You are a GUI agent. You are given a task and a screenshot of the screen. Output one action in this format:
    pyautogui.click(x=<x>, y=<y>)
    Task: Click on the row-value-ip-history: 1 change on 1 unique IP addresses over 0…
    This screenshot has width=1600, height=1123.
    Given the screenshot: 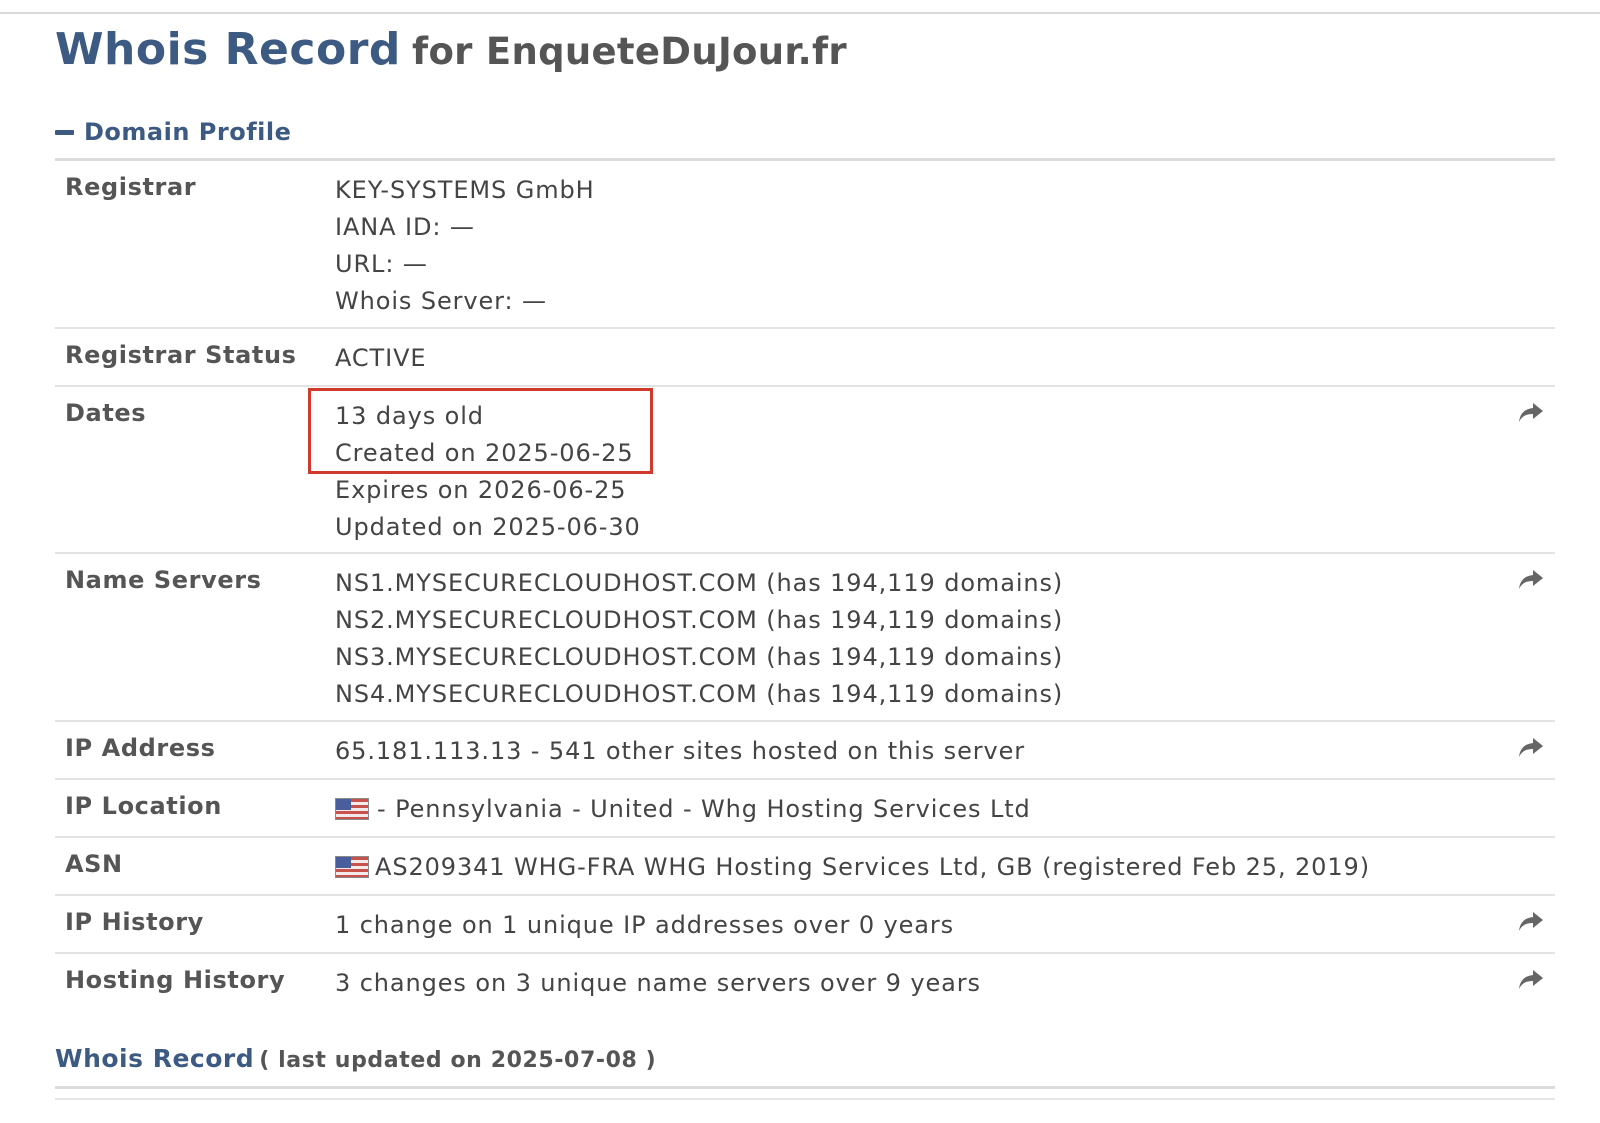 What is the action you would take?
    pyautogui.click(x=644, y=925)
    